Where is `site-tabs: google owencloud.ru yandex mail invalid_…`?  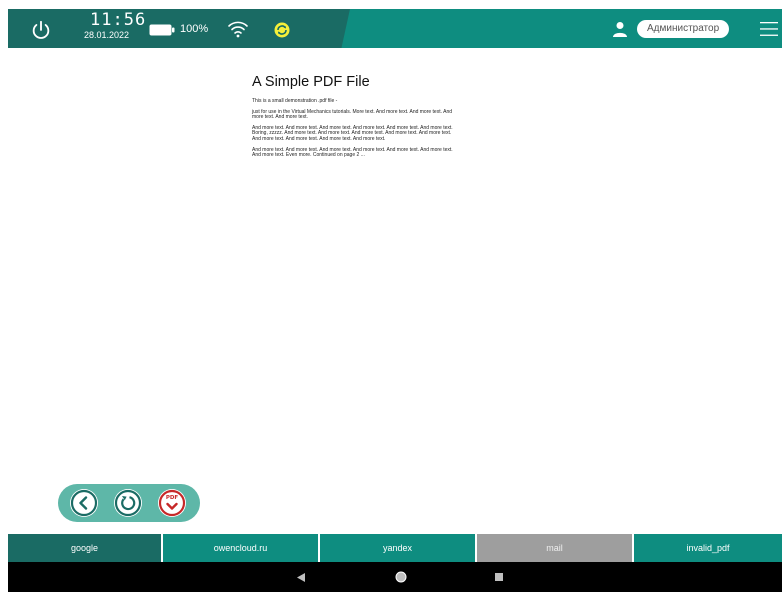 site-tabs: google owencloud.ru yandex mail invalid_… is located at coordinates (395, 548).